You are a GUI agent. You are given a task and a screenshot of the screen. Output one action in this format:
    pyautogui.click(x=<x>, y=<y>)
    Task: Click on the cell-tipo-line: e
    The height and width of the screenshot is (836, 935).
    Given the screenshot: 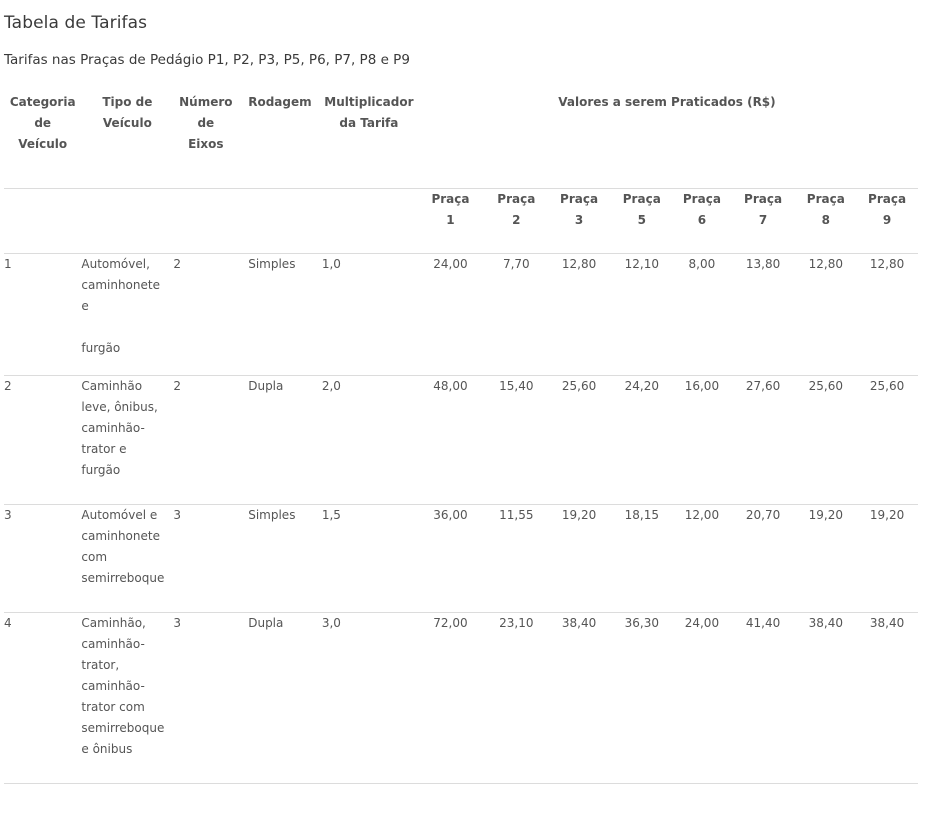 What is the action you would take?
    pyautogui.click(x=85, y=306)
    